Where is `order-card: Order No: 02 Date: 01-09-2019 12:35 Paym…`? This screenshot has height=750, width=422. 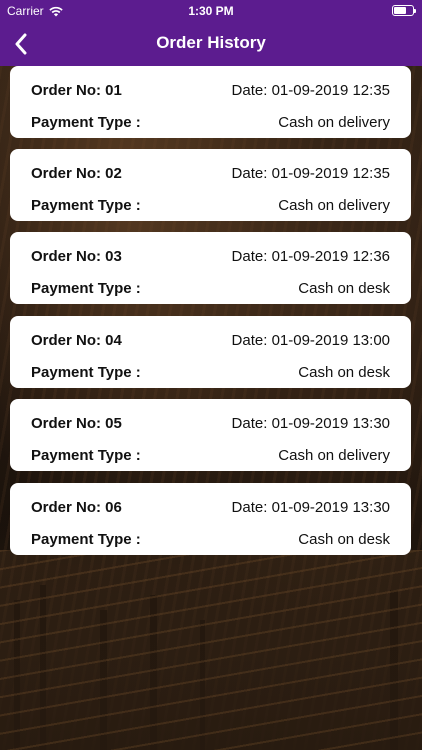 order-card: Order No: 02 Date: 01-09-2019 12:35 Paym… is located at coordinates (210, 185).